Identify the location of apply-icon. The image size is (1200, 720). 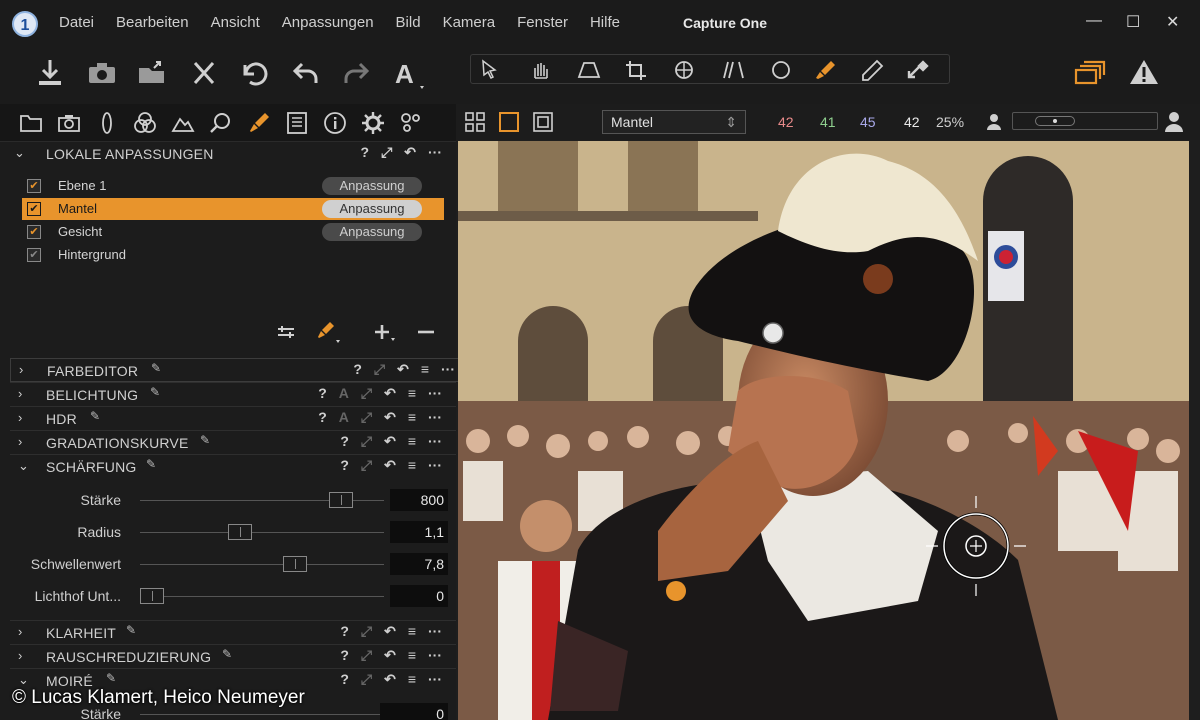
(919, 70).